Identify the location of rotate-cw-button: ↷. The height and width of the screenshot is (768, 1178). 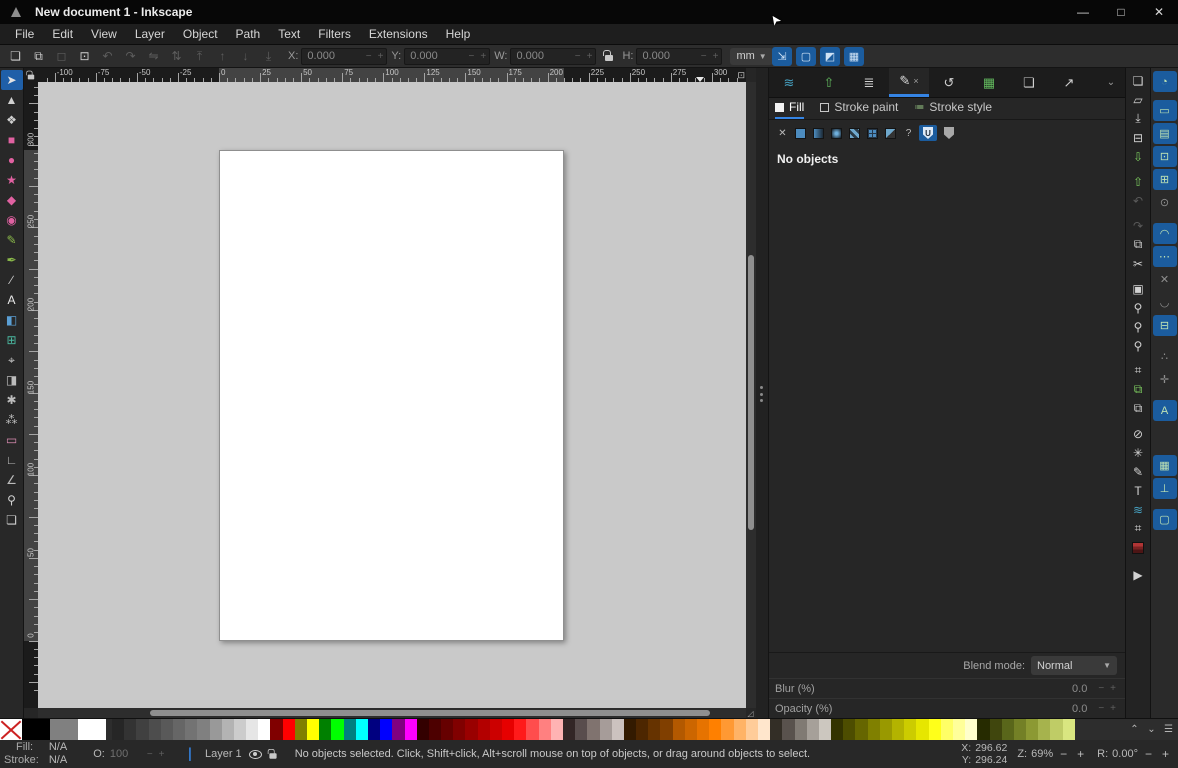
(130, 56).